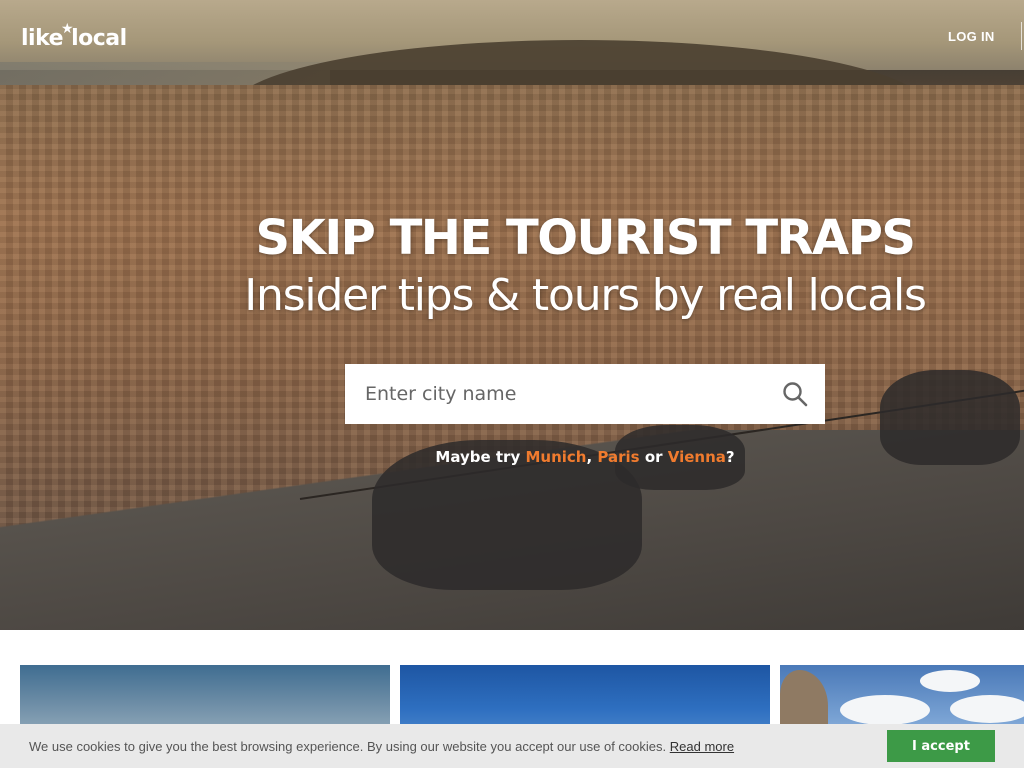 This screenshot has height=768, width=1024. I want to click on suggest-suffix: ?, so click(730, 457).